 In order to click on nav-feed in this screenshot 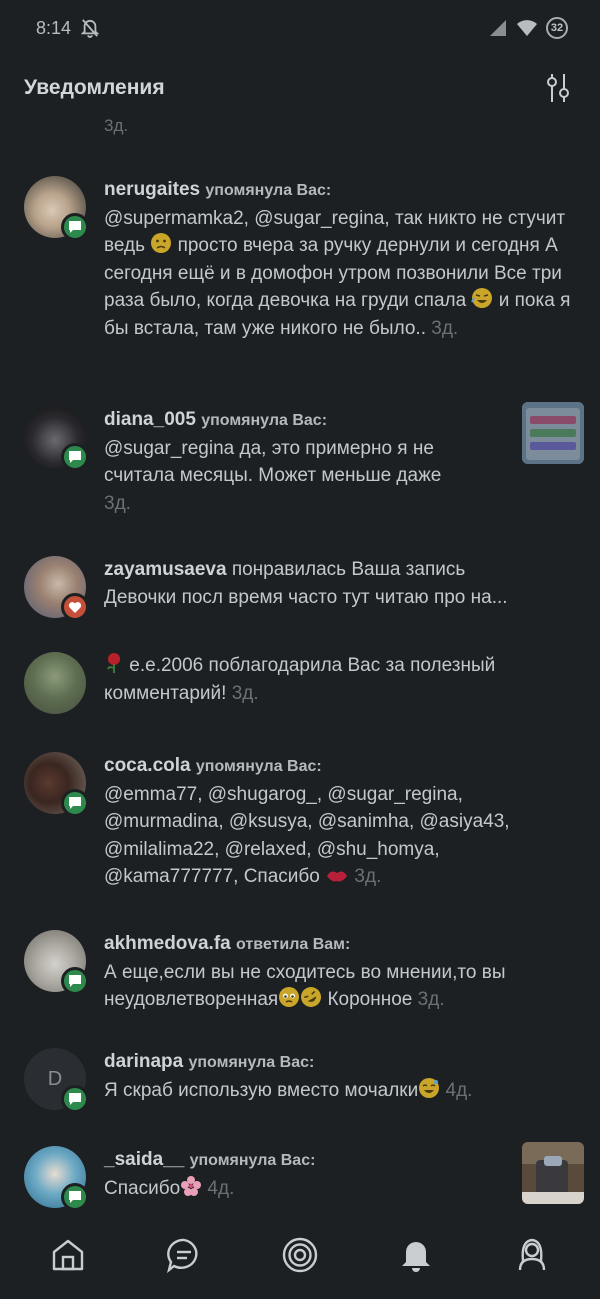, I will do `click(300, 1255)`.